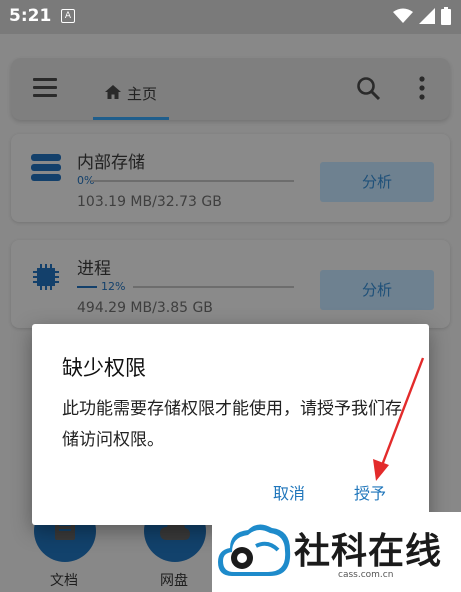  I want to click on tab-home: 主页, so click(131, 98).